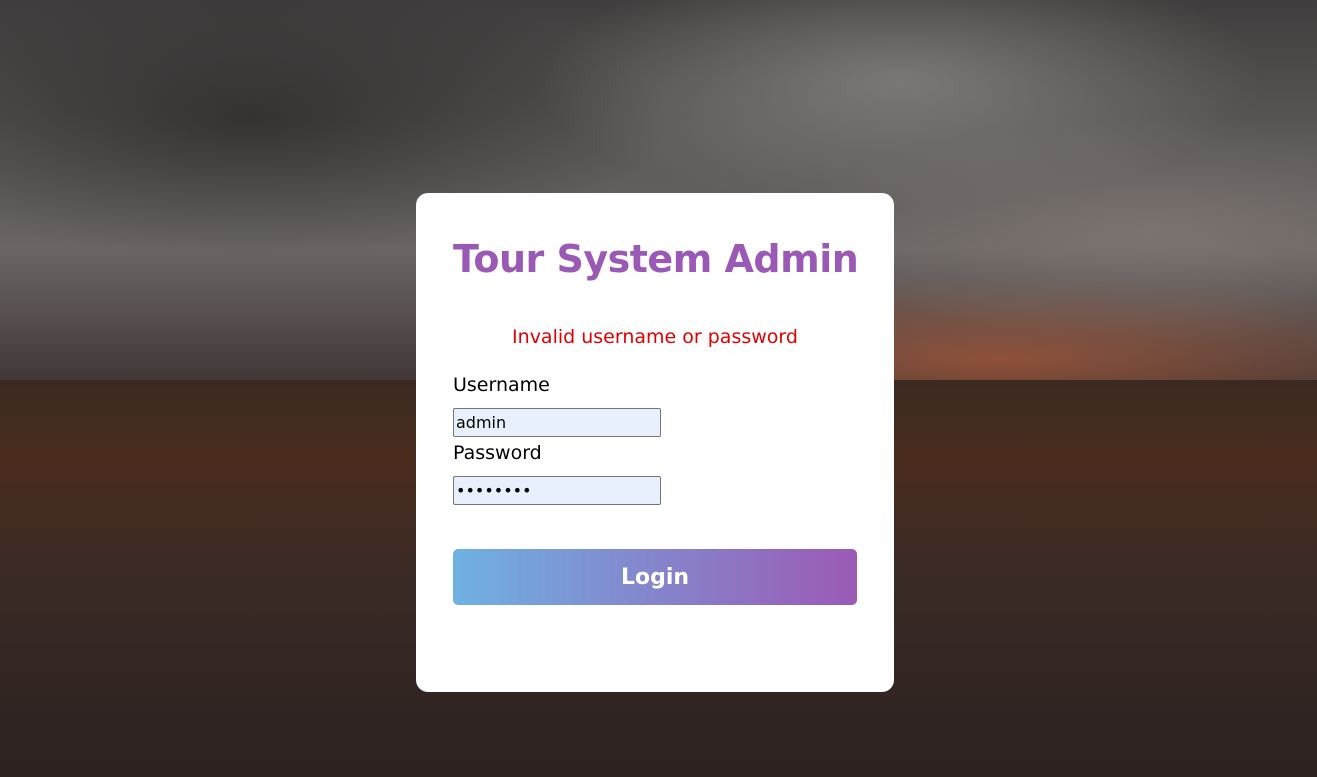 This screenshot has height=777, width=1317. What do you see at coordinates (557, 490) in the screenshot?
I see `password-input` at bounding box center [557, 490].